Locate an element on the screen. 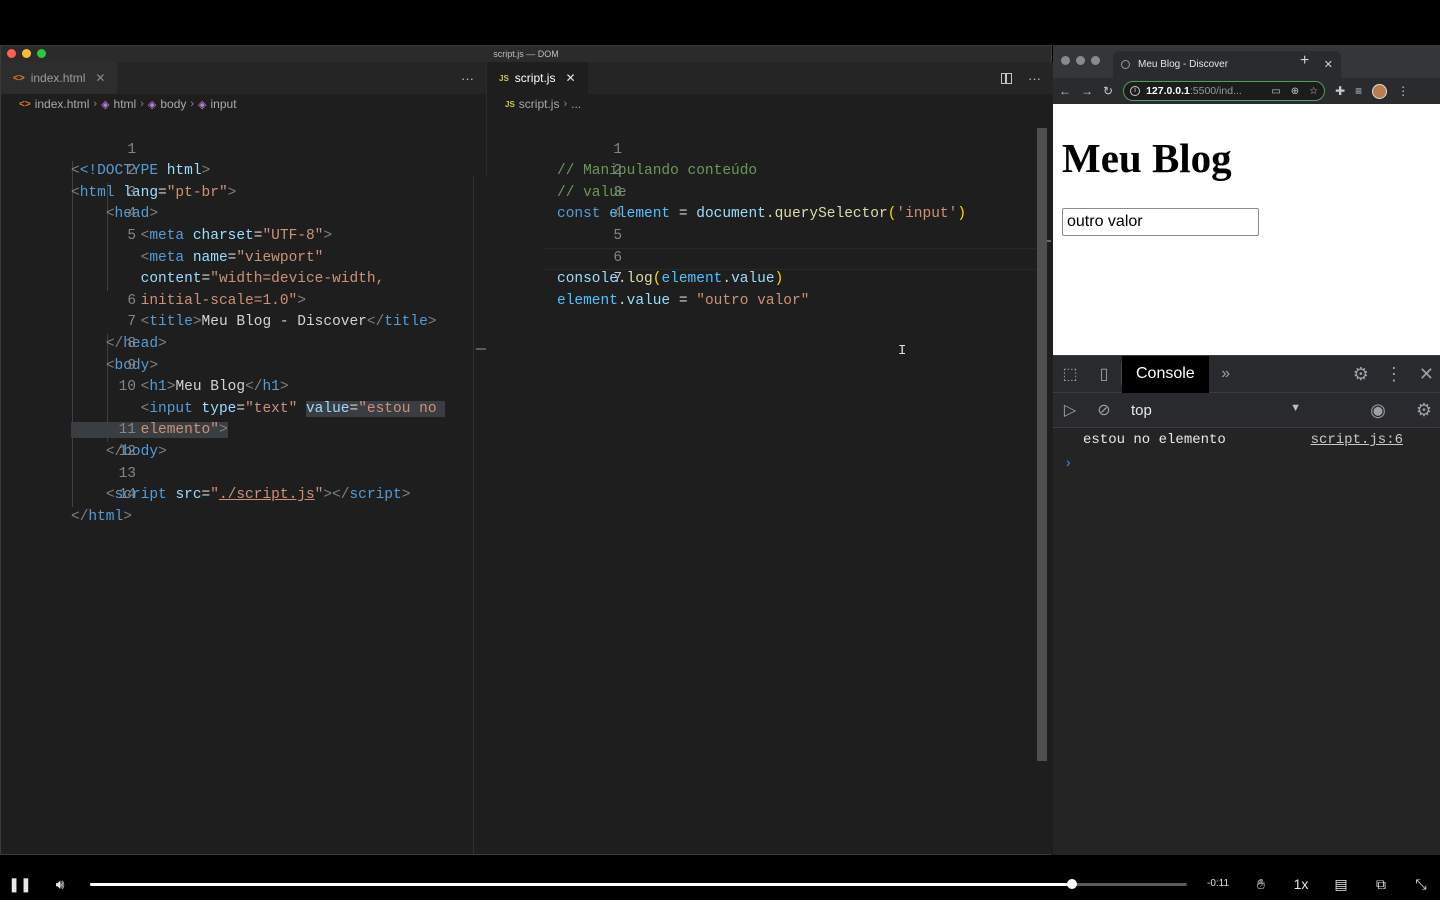 The height and width of the screenshot is (900, 1440). new-tab-button: + is located at coordinates (1304, 61).